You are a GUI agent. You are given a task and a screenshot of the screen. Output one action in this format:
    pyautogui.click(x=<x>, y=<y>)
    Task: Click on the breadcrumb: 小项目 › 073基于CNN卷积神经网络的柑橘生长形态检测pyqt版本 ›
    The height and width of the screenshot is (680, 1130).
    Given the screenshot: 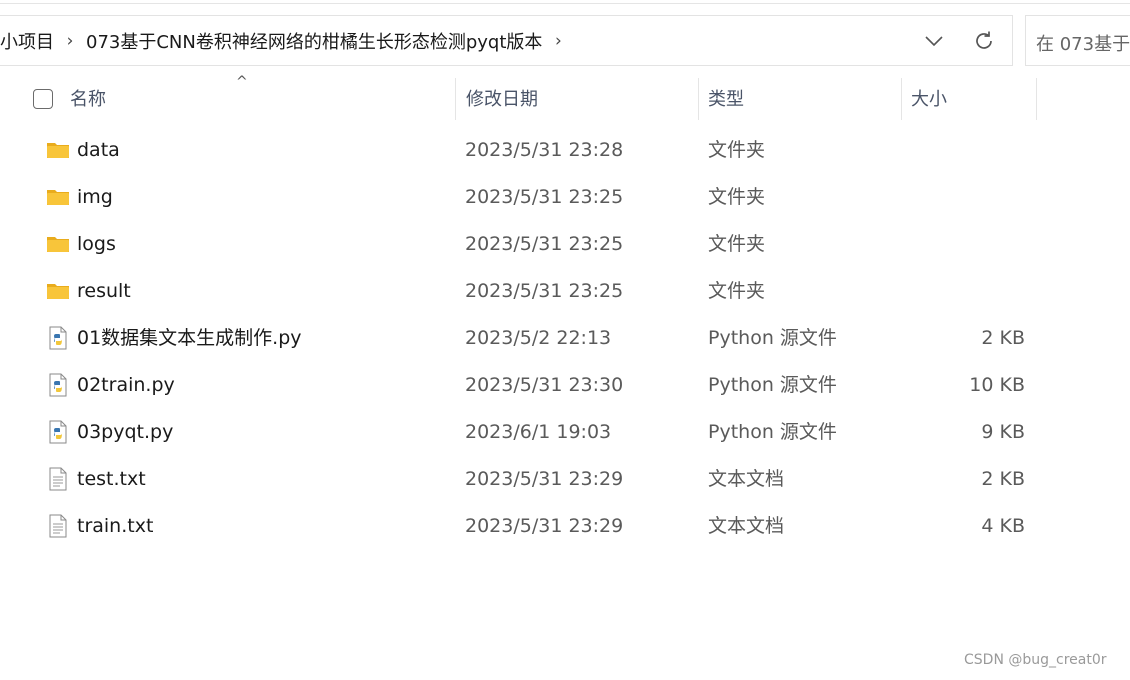 What is the action you would take?
    pyautogui.click(x=286, y=40)
    